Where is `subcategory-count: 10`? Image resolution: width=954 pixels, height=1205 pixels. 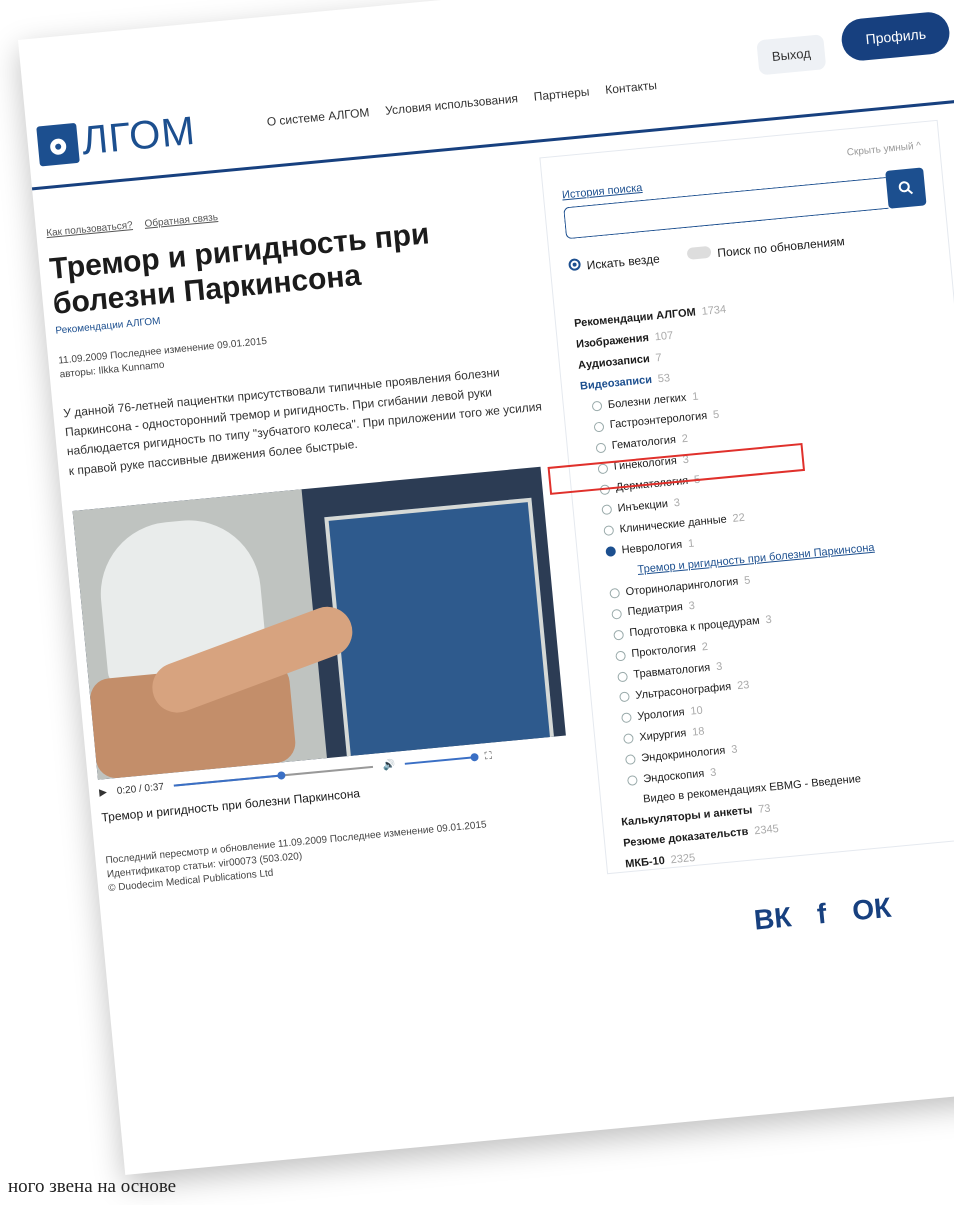
subcategory-count: 10 is located at coordinates (696, 711).